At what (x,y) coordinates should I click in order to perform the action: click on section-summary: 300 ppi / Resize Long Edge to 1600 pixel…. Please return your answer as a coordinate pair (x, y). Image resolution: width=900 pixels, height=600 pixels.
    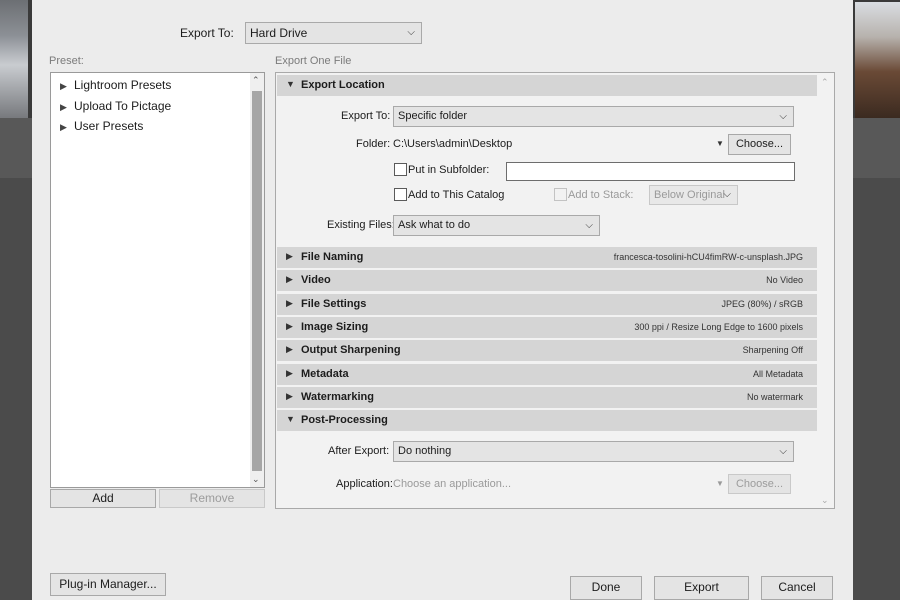
    Looking at the image, I should click on (718, 327).